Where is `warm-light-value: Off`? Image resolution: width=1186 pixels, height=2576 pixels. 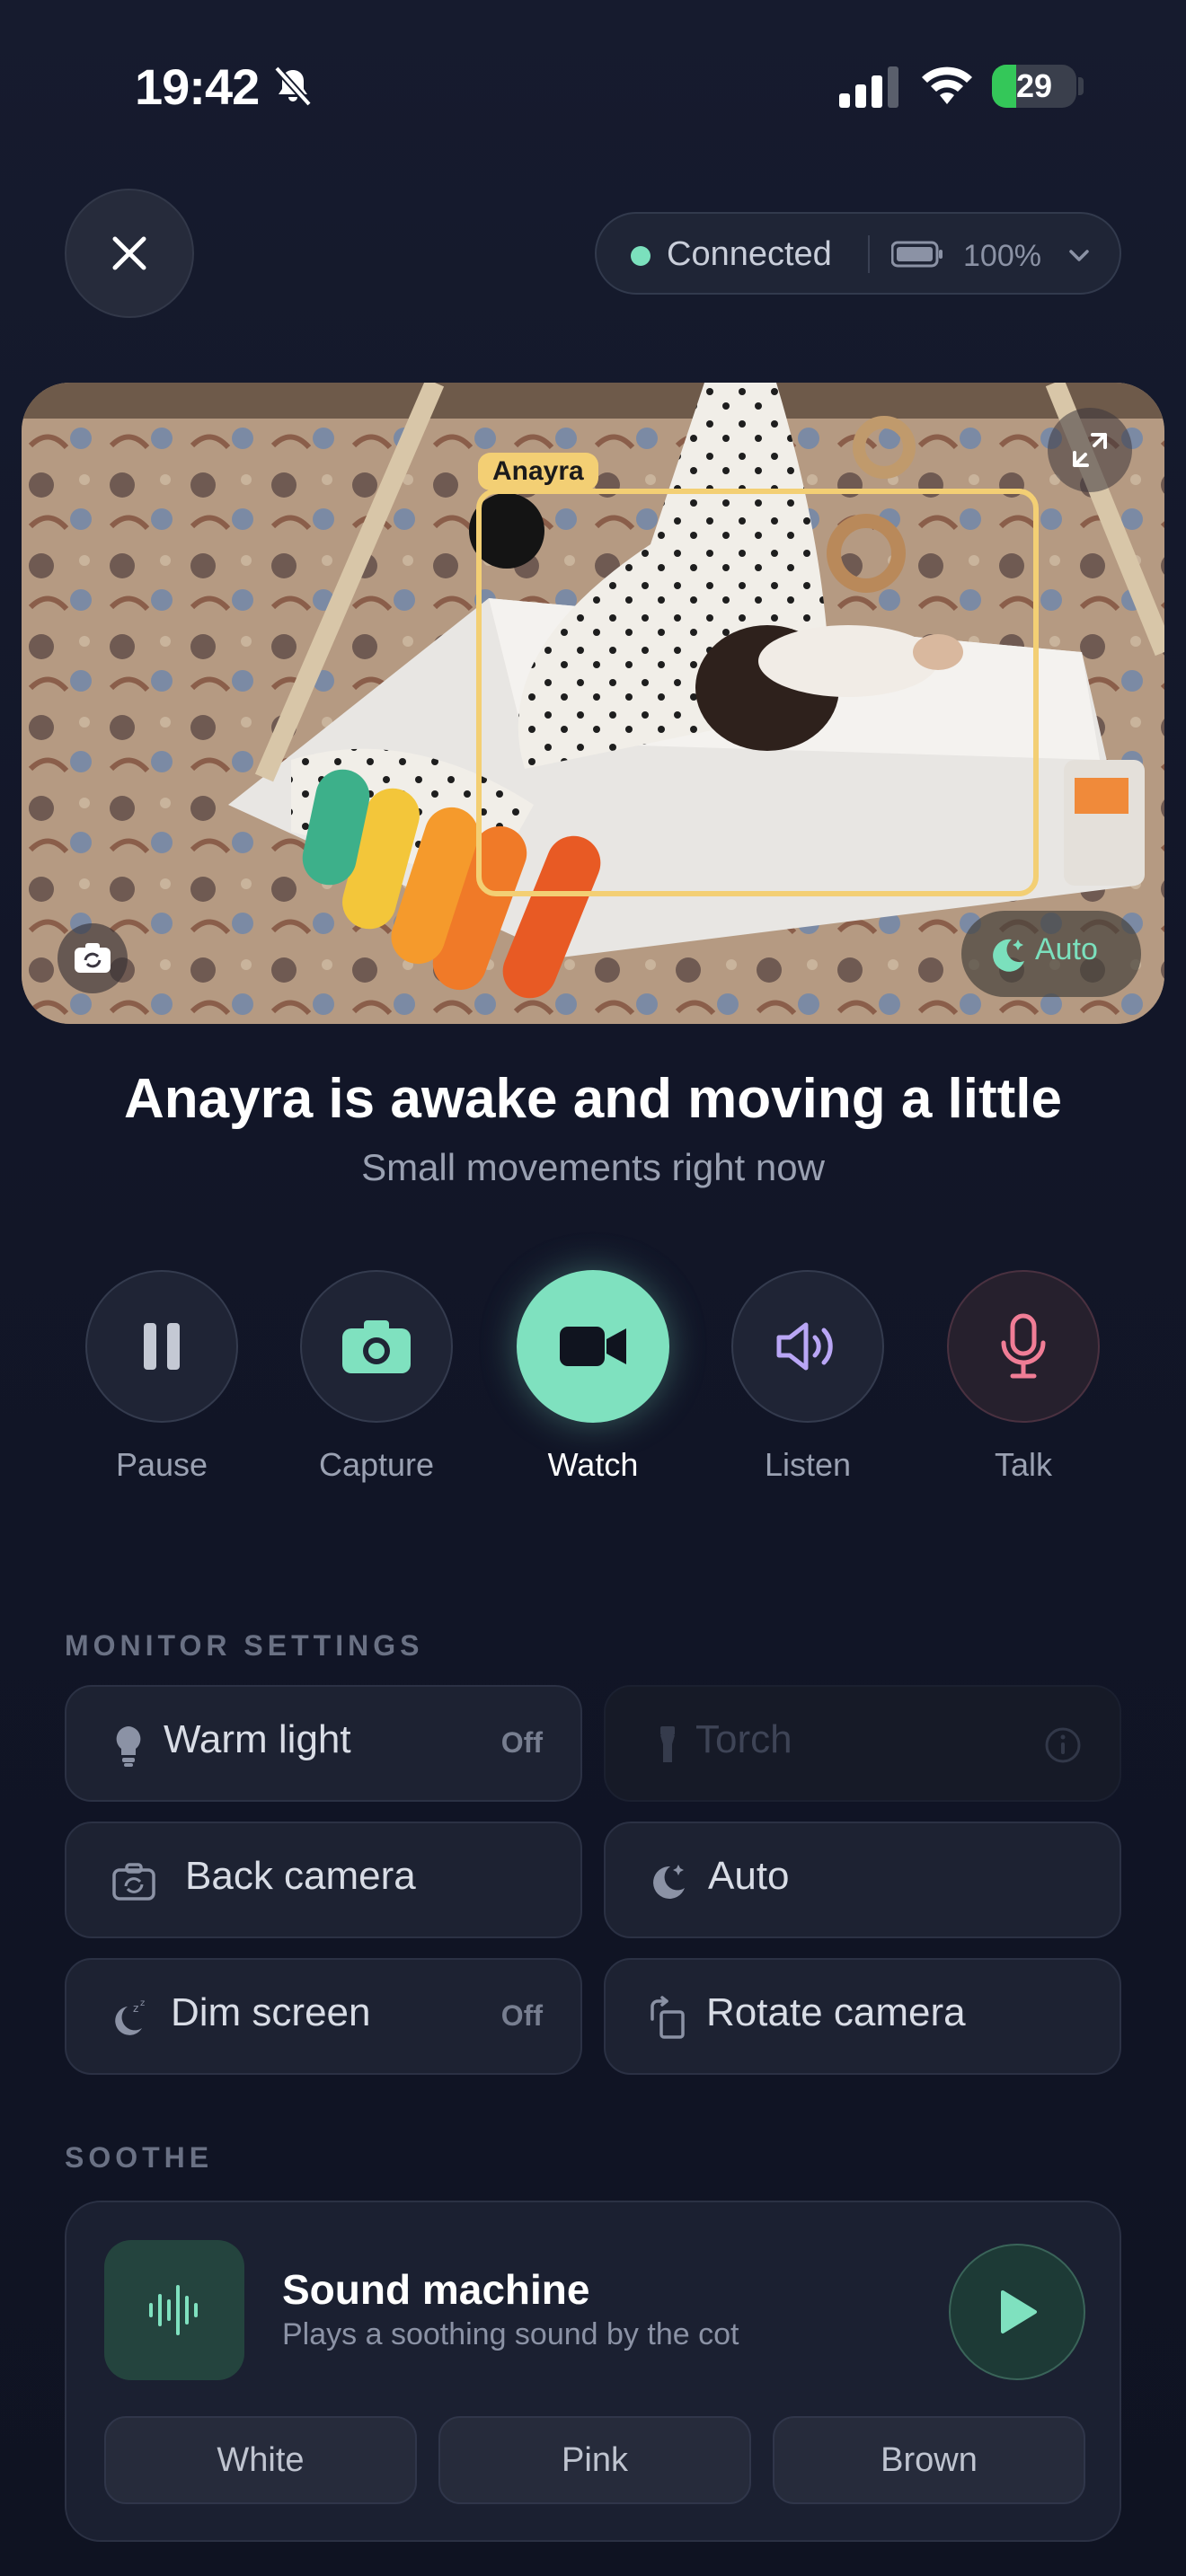 warm-light-value: Off is located at coordinates (521, 1742).